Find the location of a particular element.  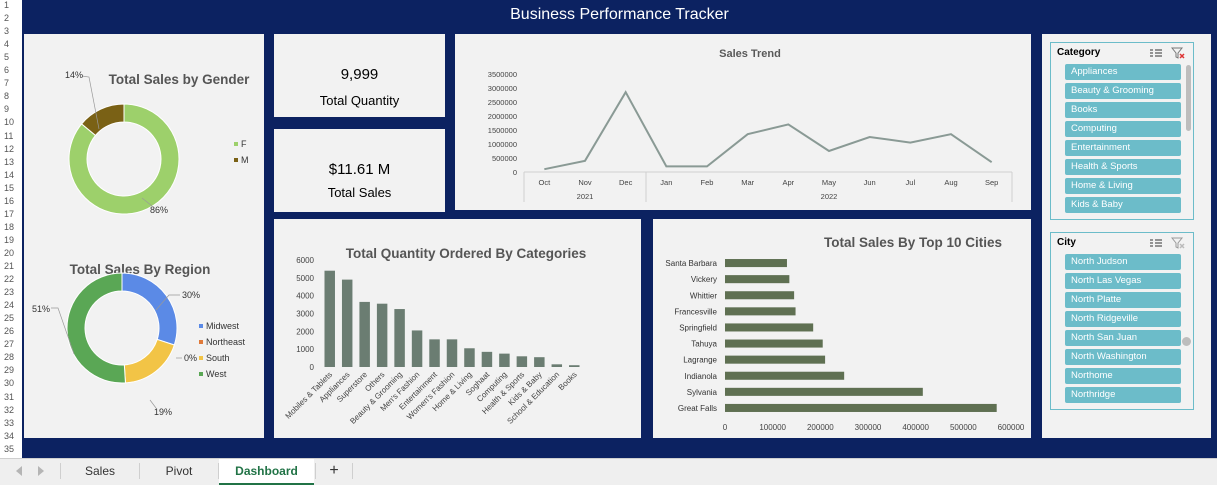

city-slicer-title: City is located at coordinates (1066, 242).